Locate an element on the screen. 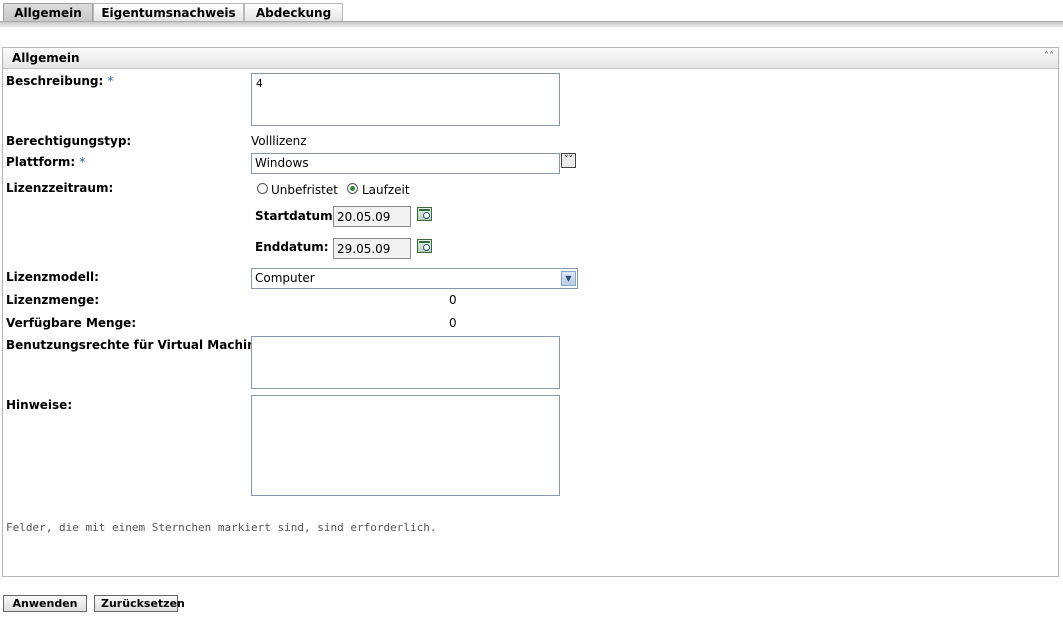 This screenshot has height=627, width=1063. verfuegbare-menge-value: 0 is located at coordinates (453, 323).